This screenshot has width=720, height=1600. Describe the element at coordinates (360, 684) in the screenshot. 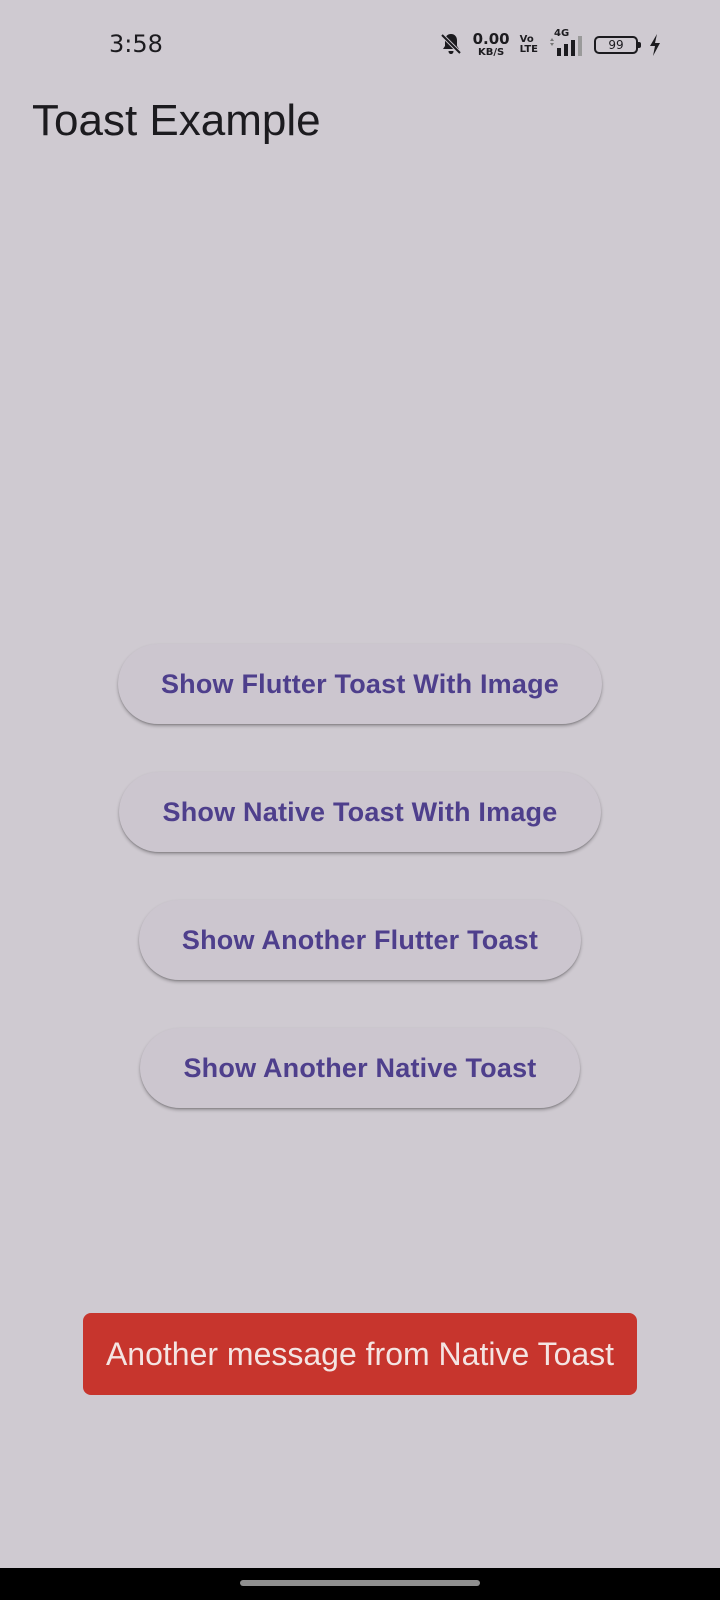

I see `show-flutter-toast-with-image-button: Show Flutter Toast With Image` at that location.